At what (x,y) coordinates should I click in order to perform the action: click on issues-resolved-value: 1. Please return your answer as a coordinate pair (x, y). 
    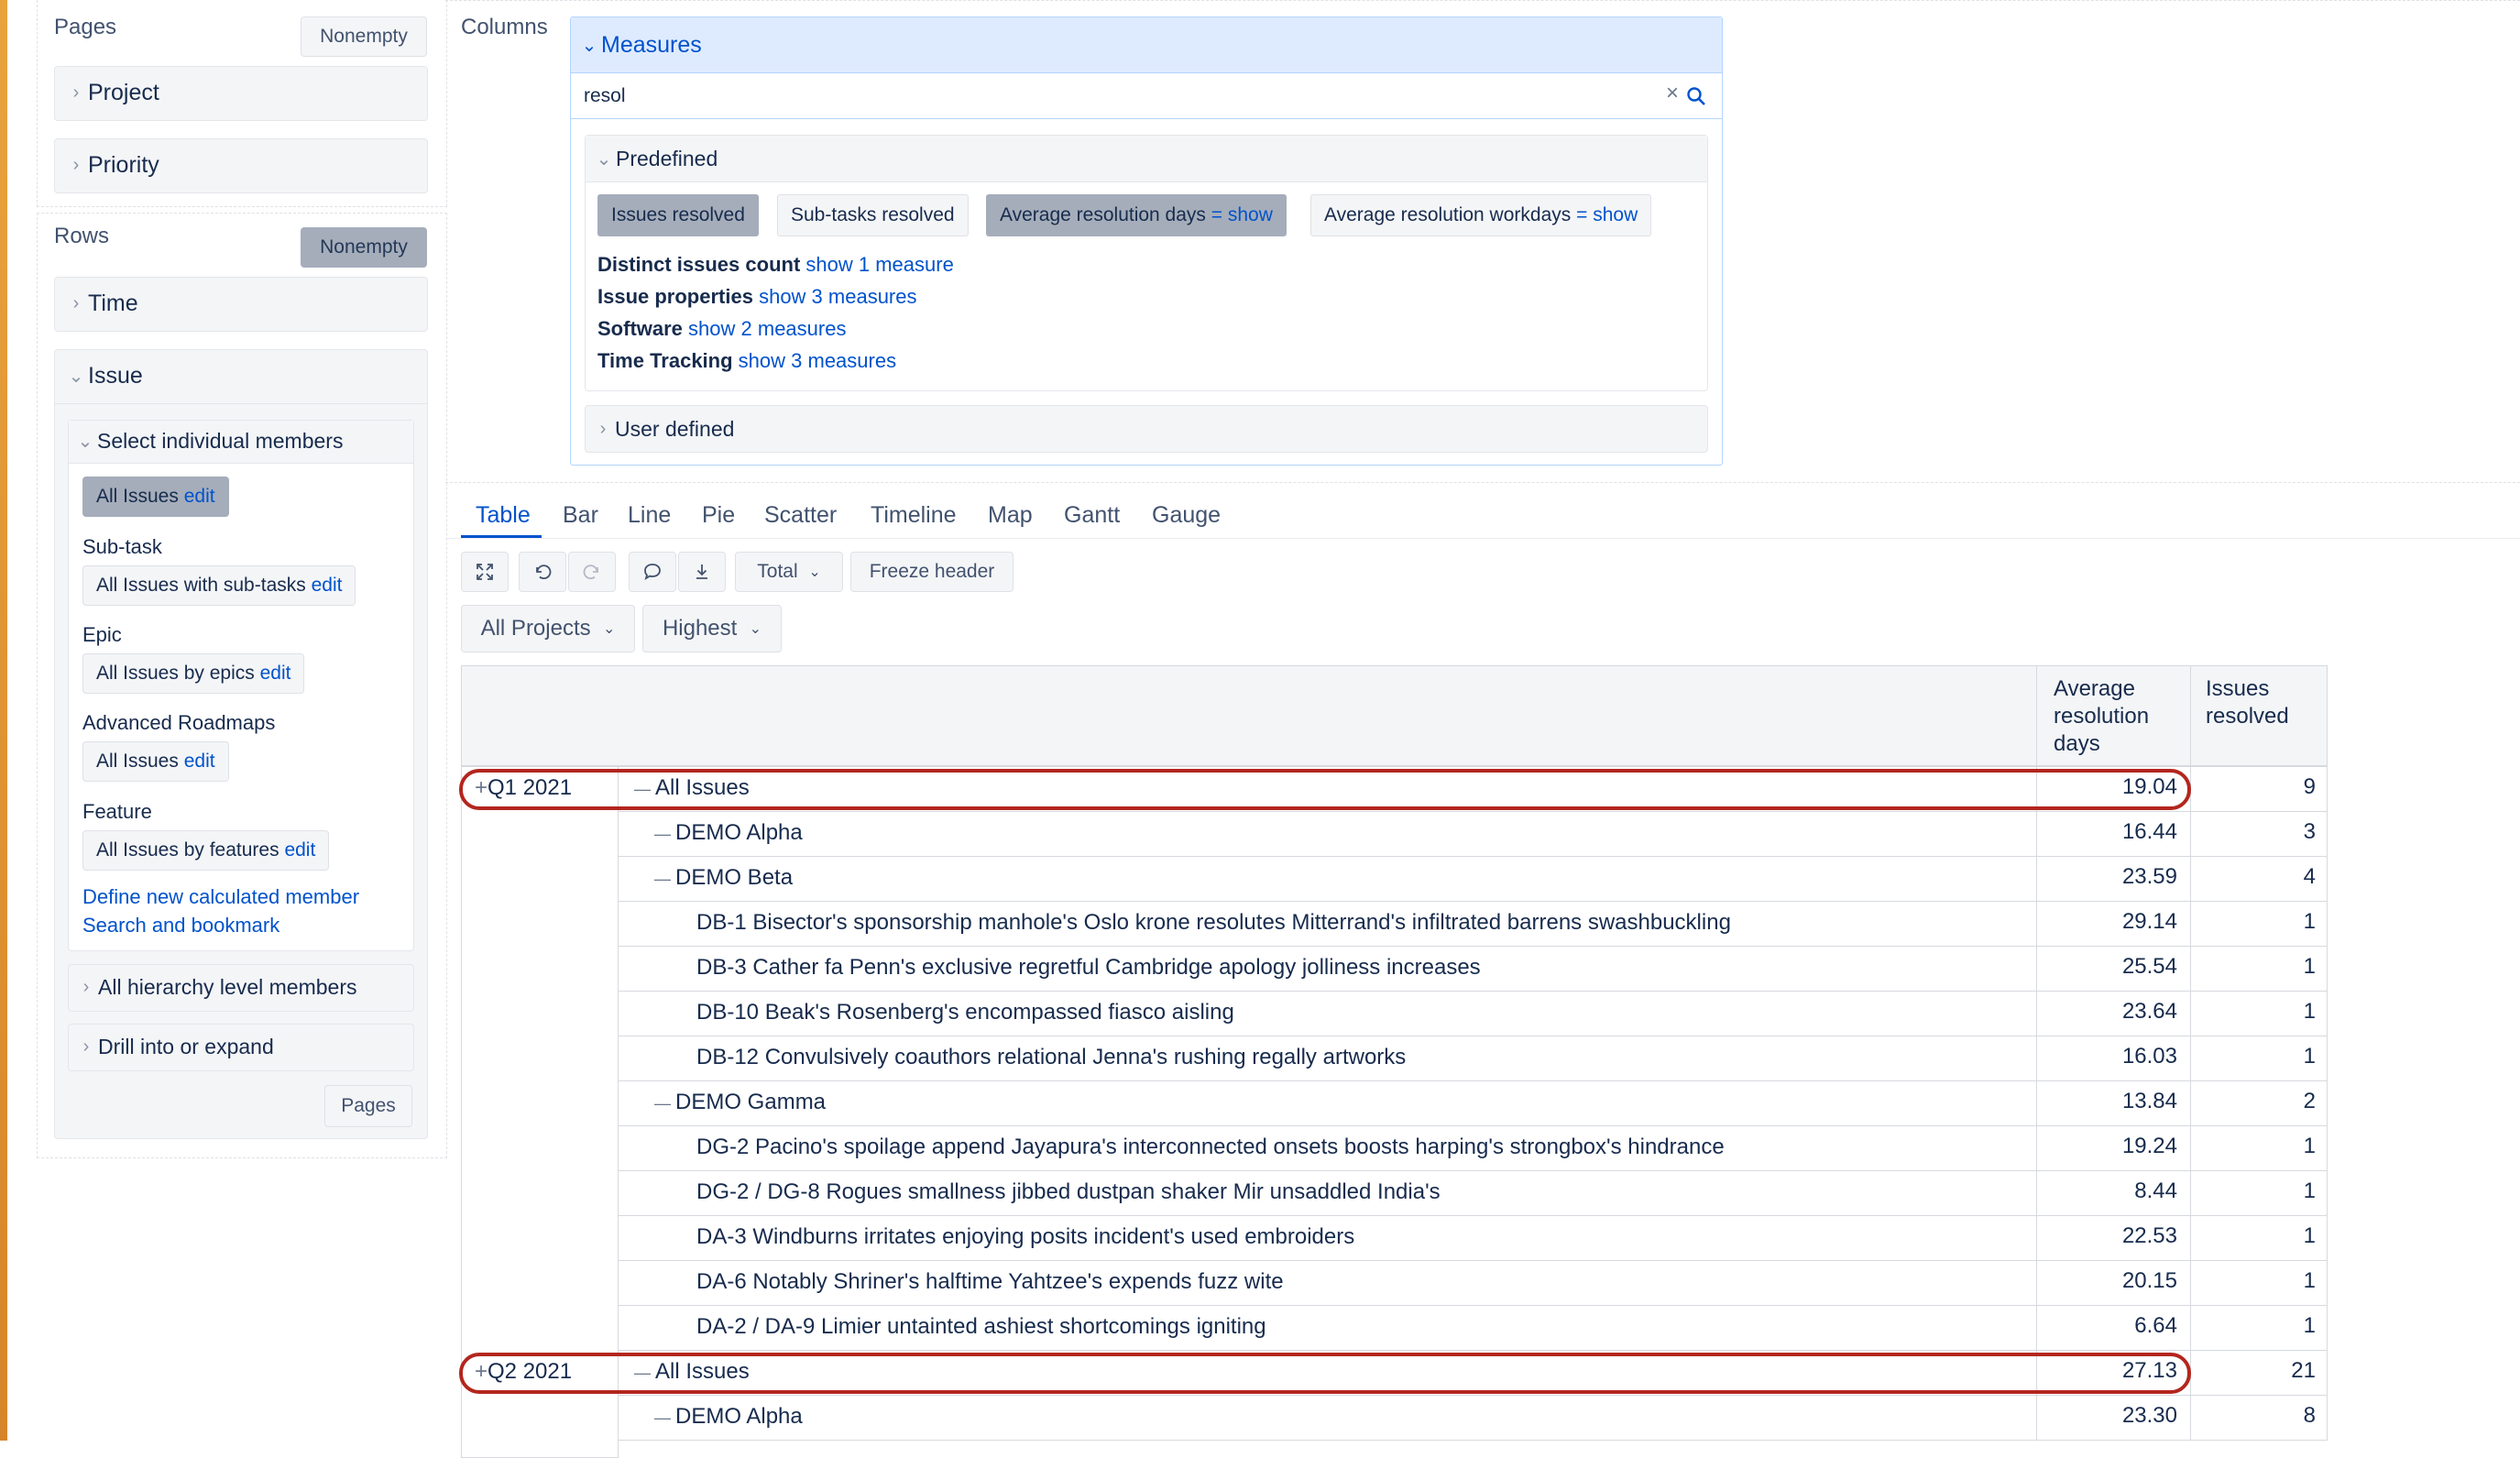
    Looking at the image, I should click on (2309, 967).